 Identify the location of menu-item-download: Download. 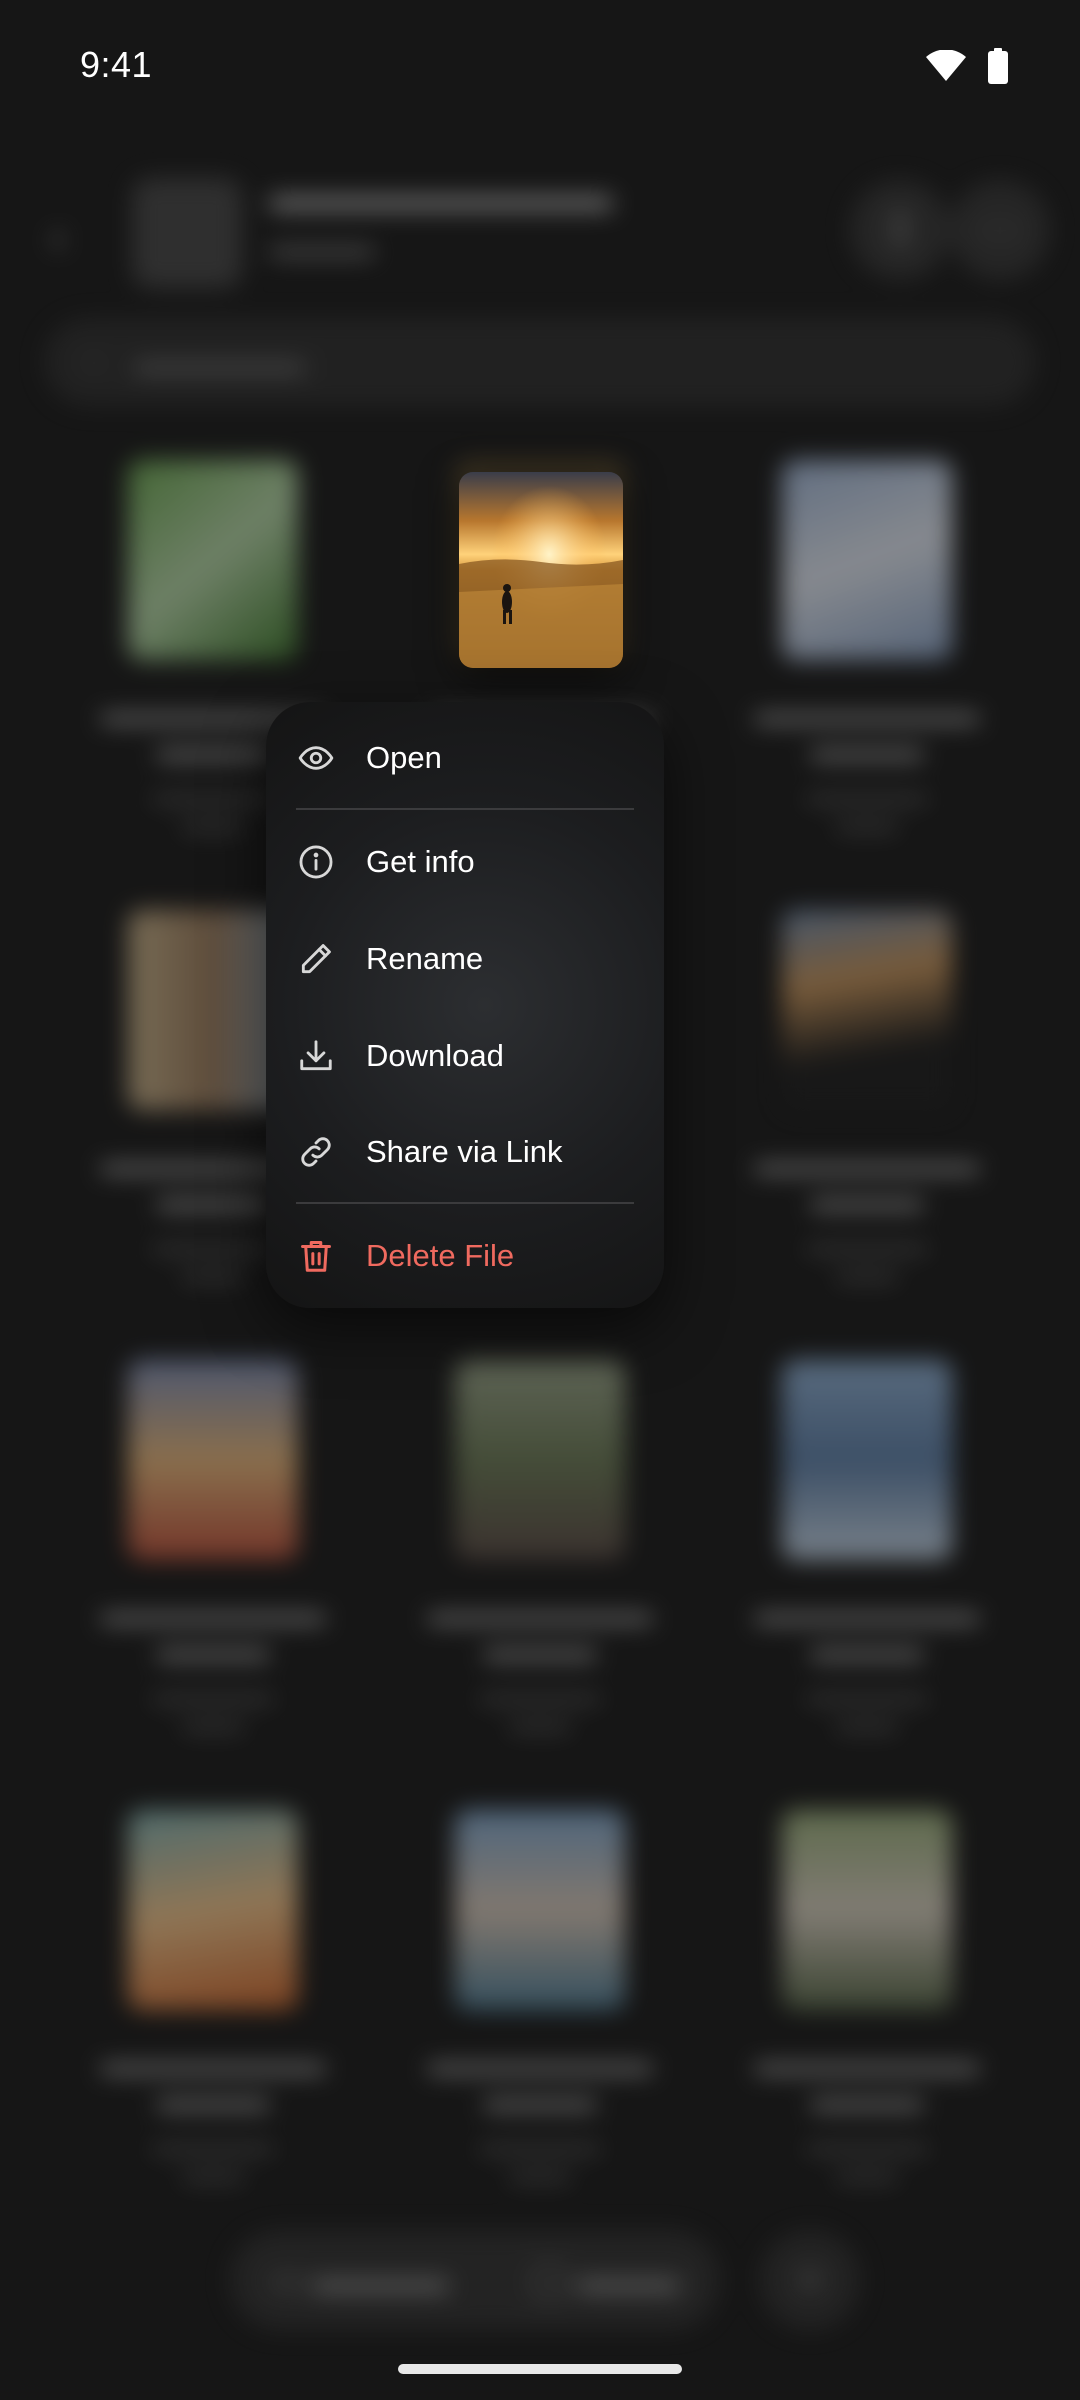
(465, 1056).